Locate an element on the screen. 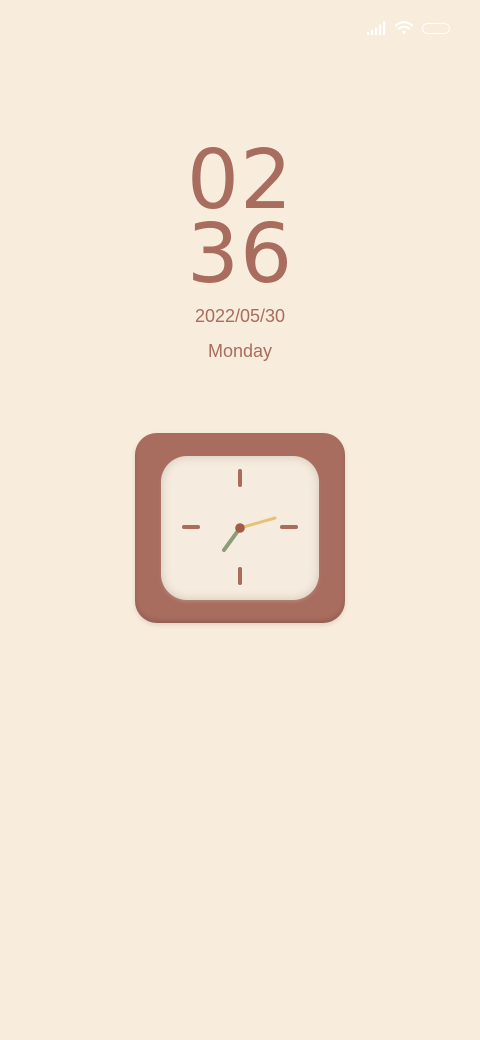 This screenshot has height=1040, width=480. clock-dial is located at coordinates (240, 527).